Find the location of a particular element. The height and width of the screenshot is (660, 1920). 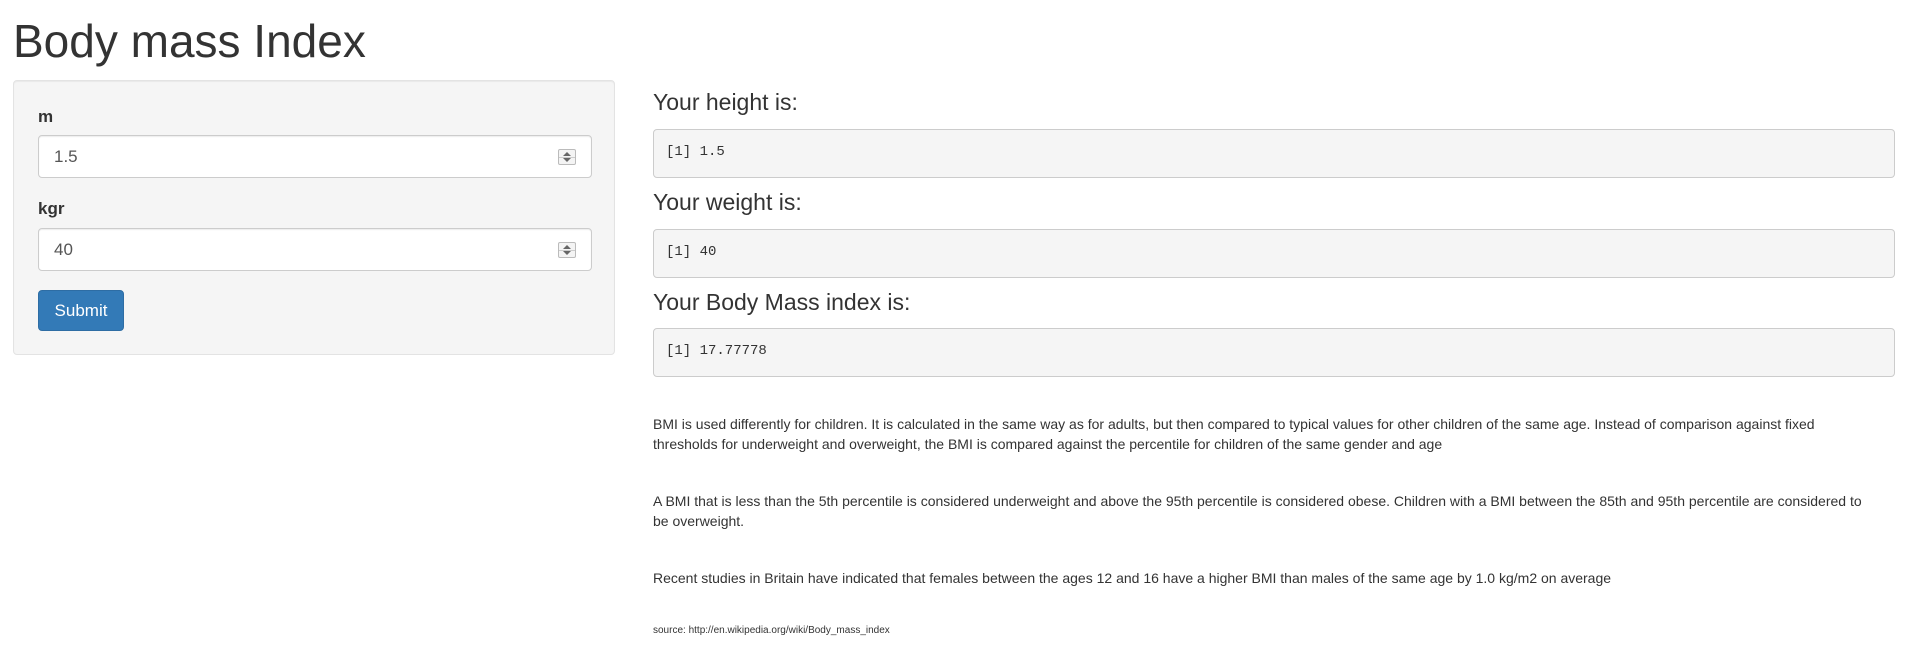

weight-heading: Your weight is: is located at coordinates (727, 202).